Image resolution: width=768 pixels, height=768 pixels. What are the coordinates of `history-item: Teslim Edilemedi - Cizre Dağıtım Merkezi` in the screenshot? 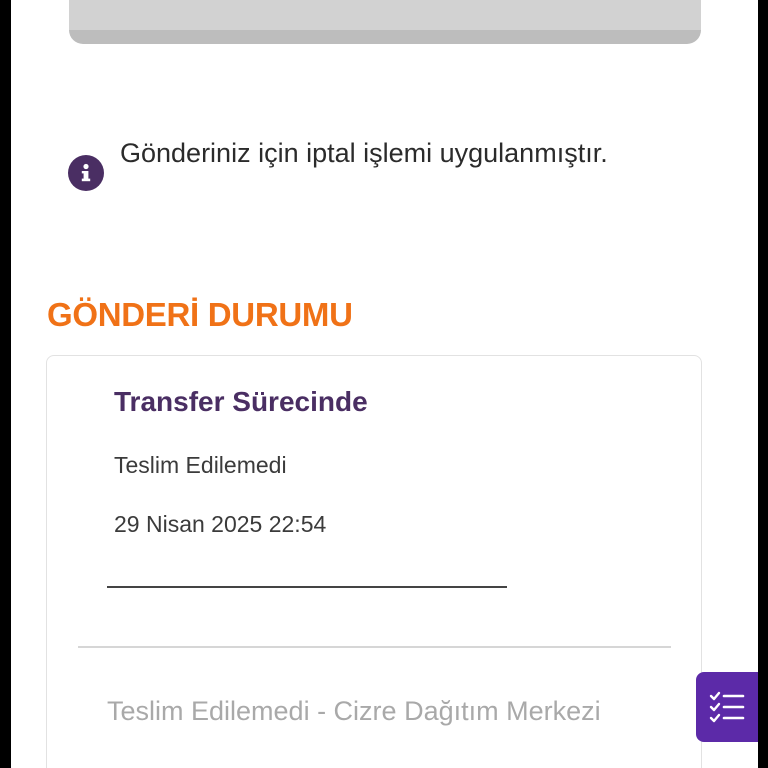 It's located at (354, 711).